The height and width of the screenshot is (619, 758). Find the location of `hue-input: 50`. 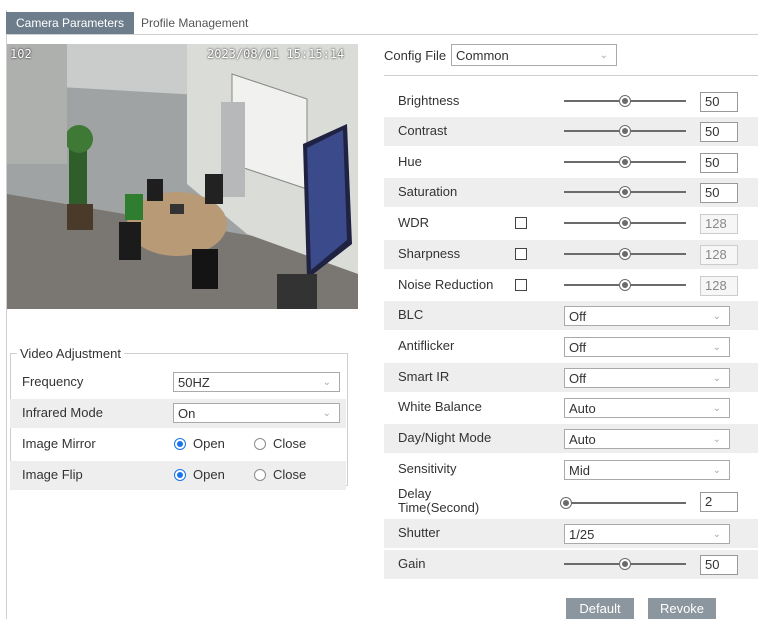

hue-input: 50 is located at coordinates (719, 163).